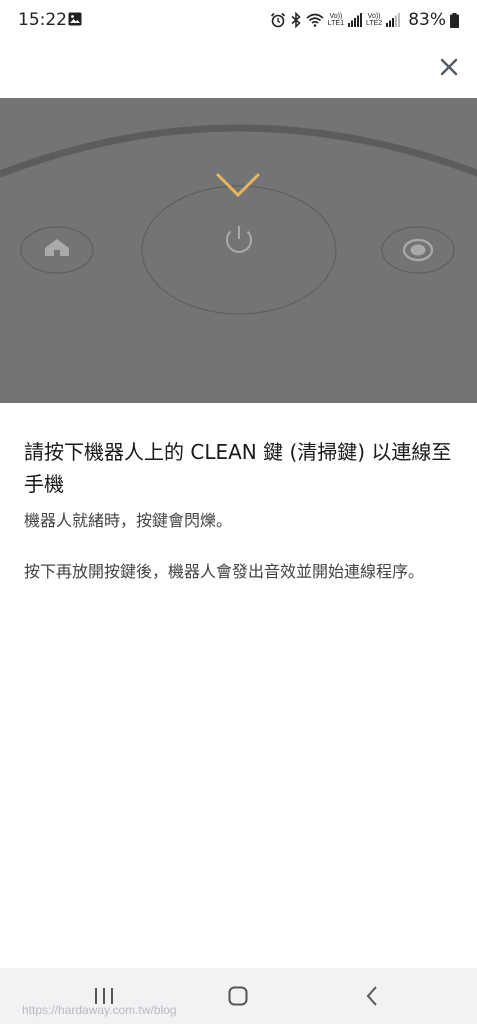 The width and height of the screenshot is (477, 1024). I want to click on alarm-icon, so click(277, 20).